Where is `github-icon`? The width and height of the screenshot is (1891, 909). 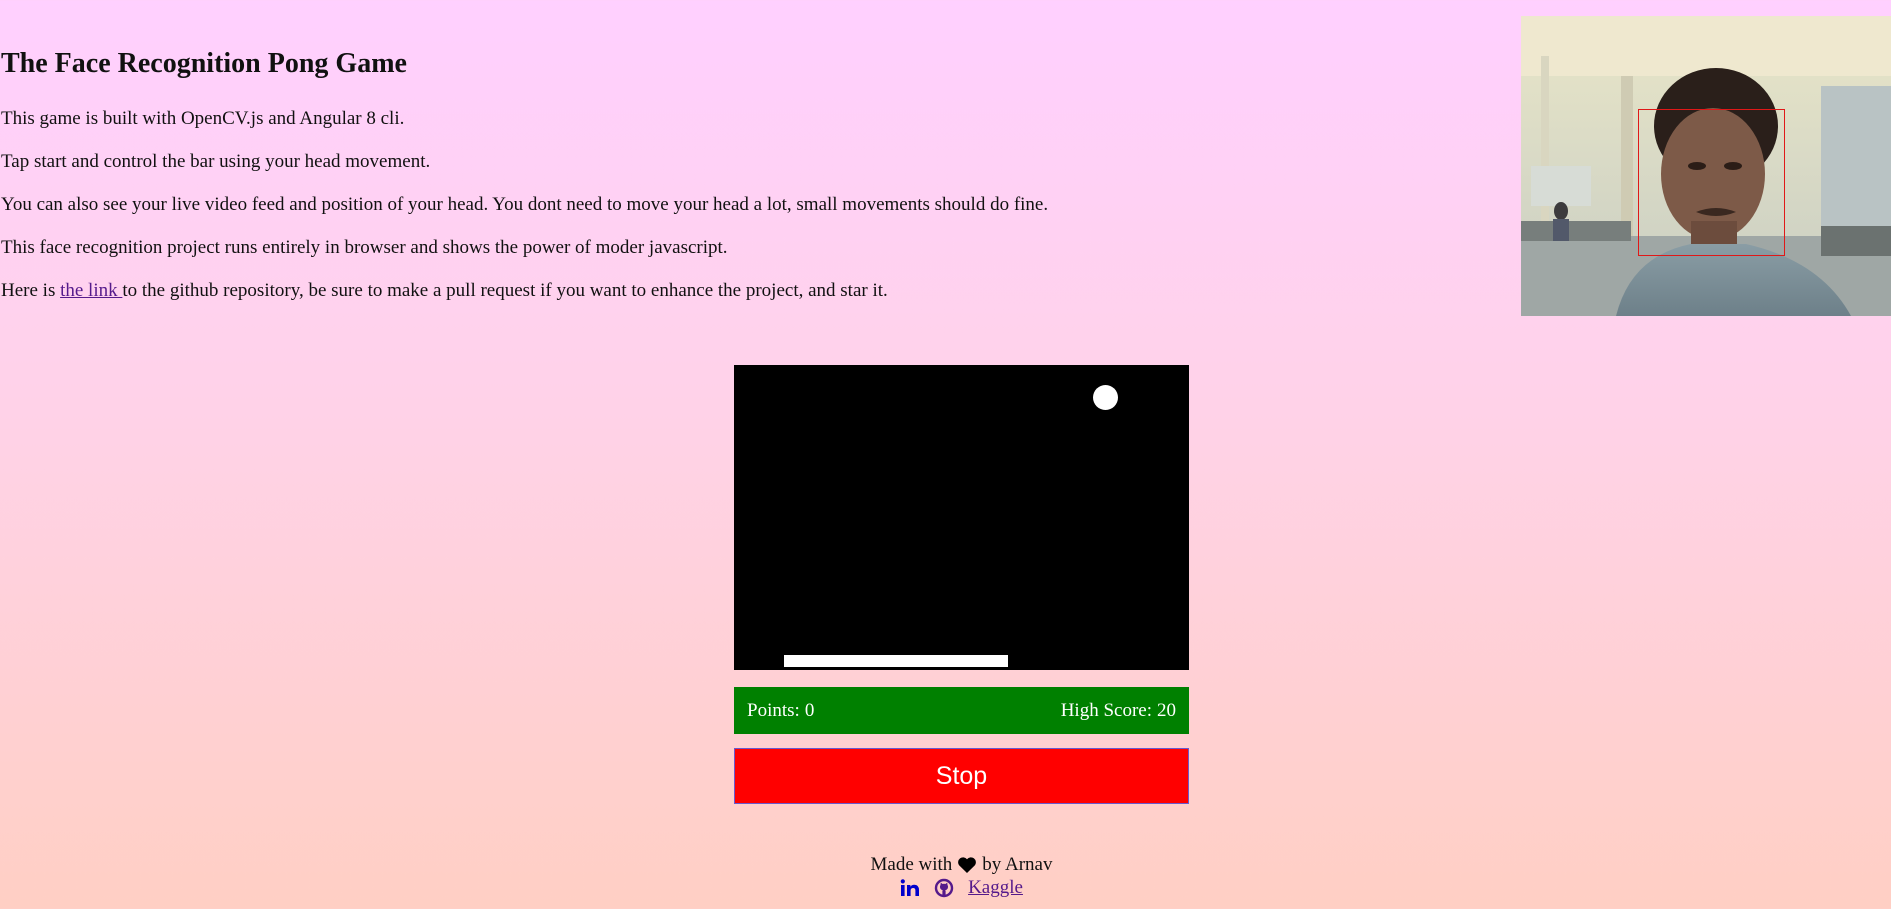 github-icon is located at coordinates (944, 888).